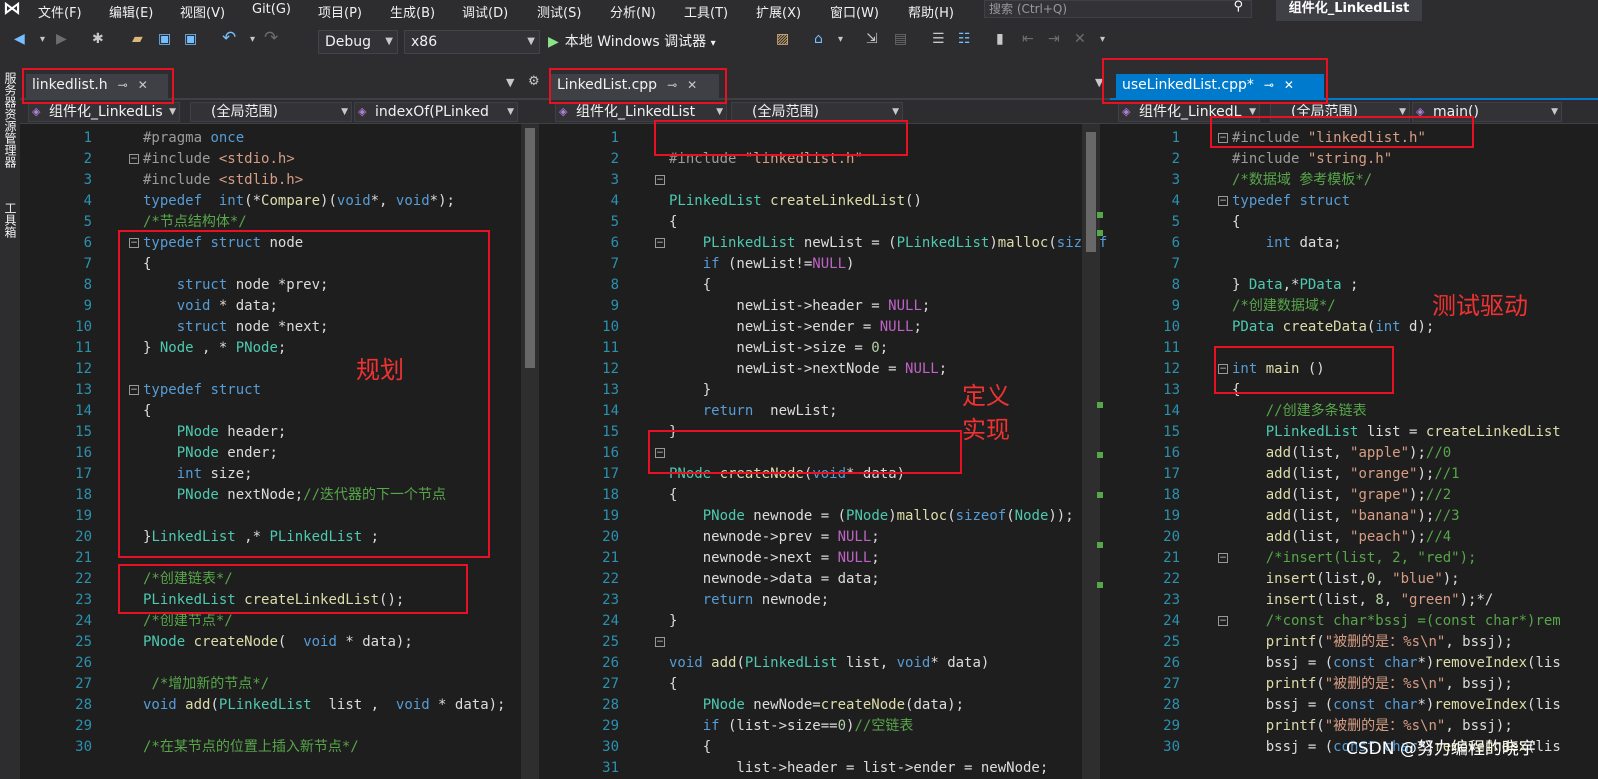 The width and height of the screenshot is (1598, 779). Describe the element at coordinates (828, 369) in the screenshot. I see `code-line: 12 newList->nextNode = NULL;` at that location.